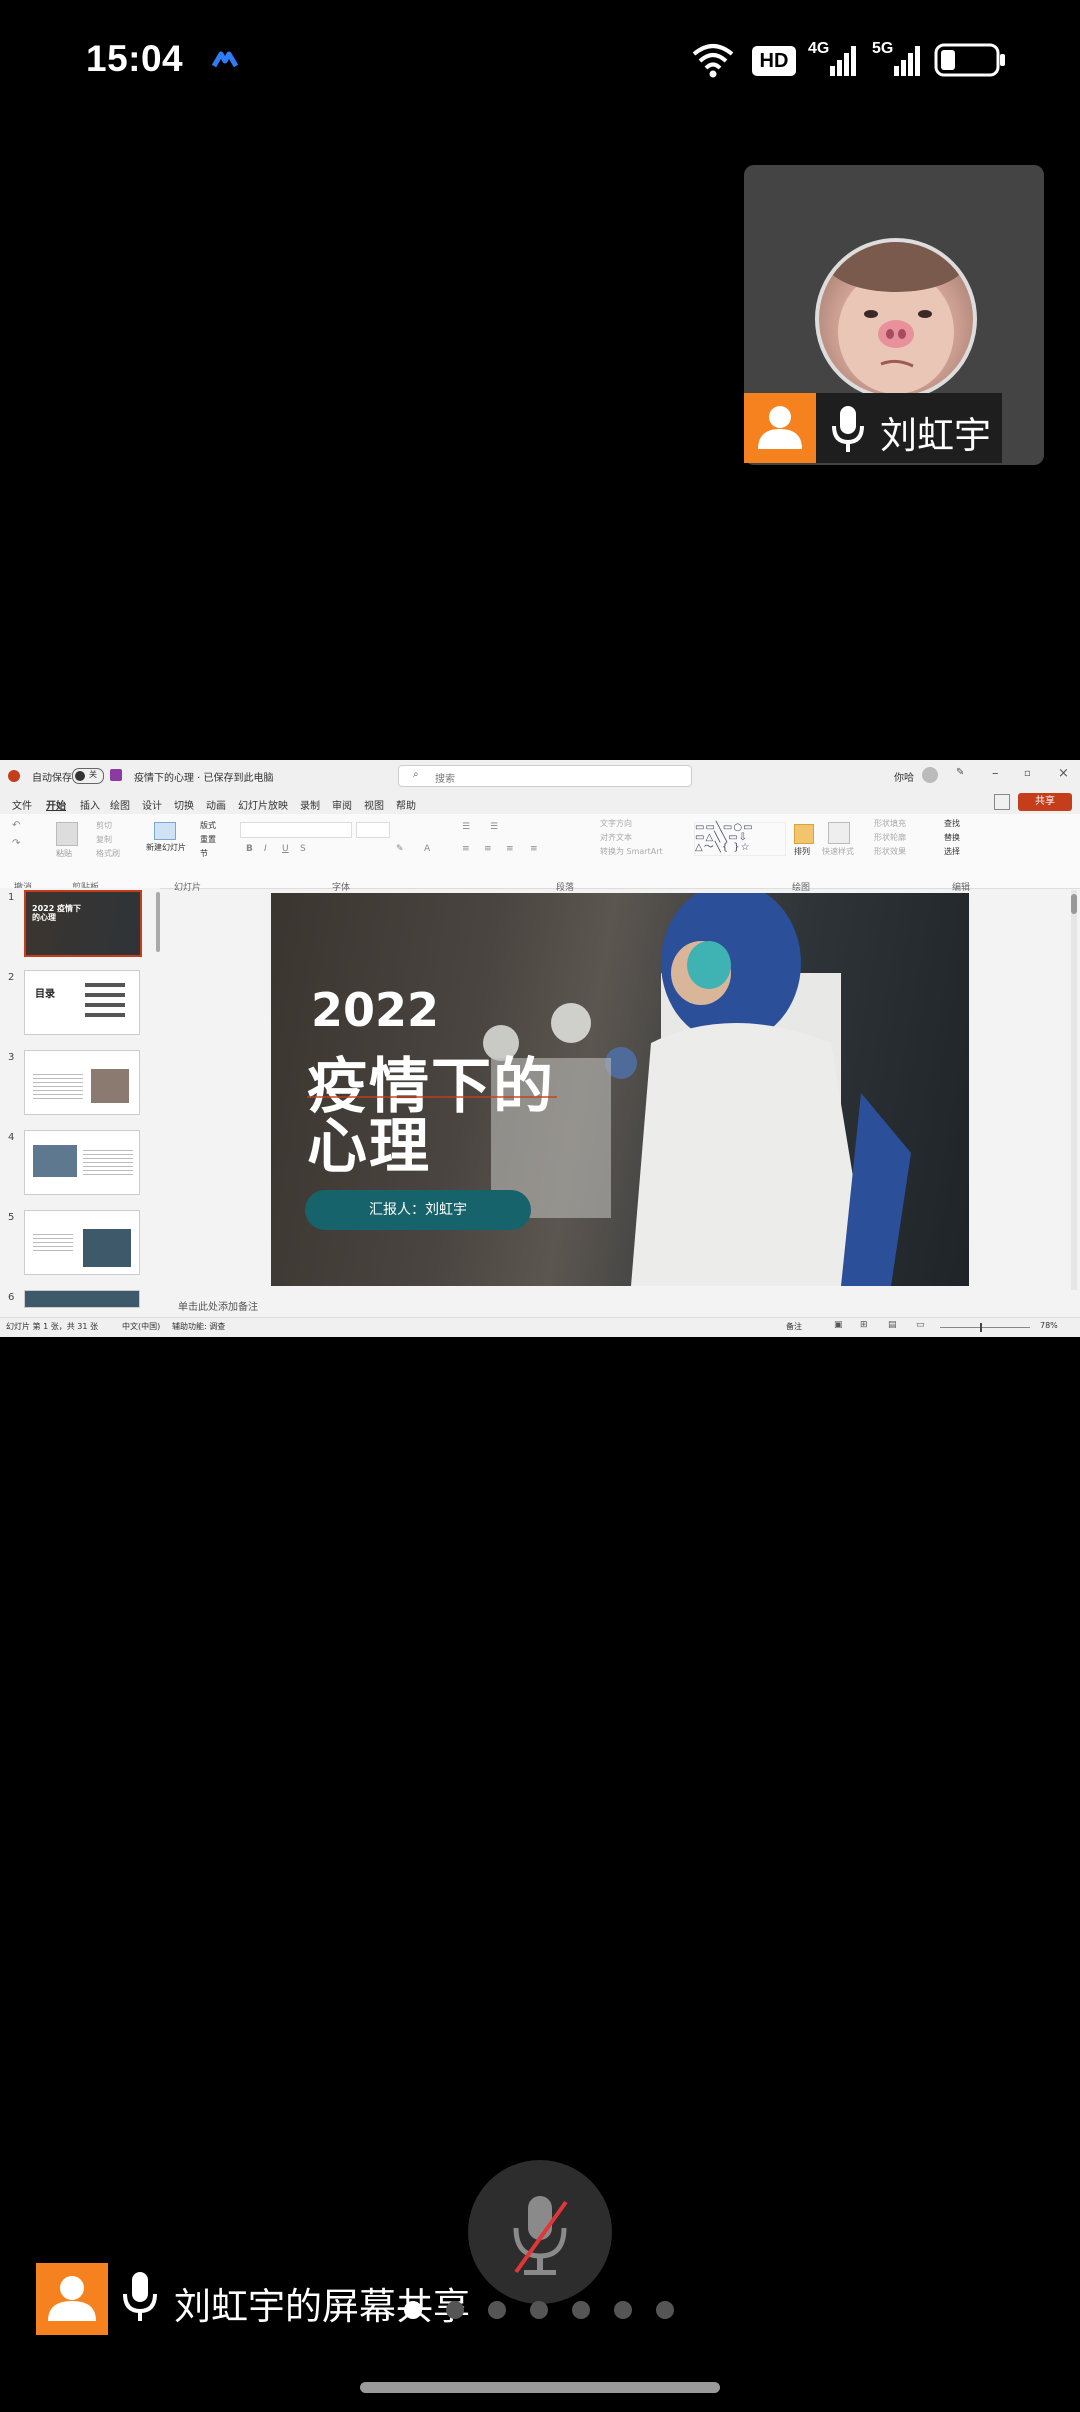  Describe the element at coordinates (838, 1325) in the screenshot. I see `normal-view-icon: ▣` at that location.